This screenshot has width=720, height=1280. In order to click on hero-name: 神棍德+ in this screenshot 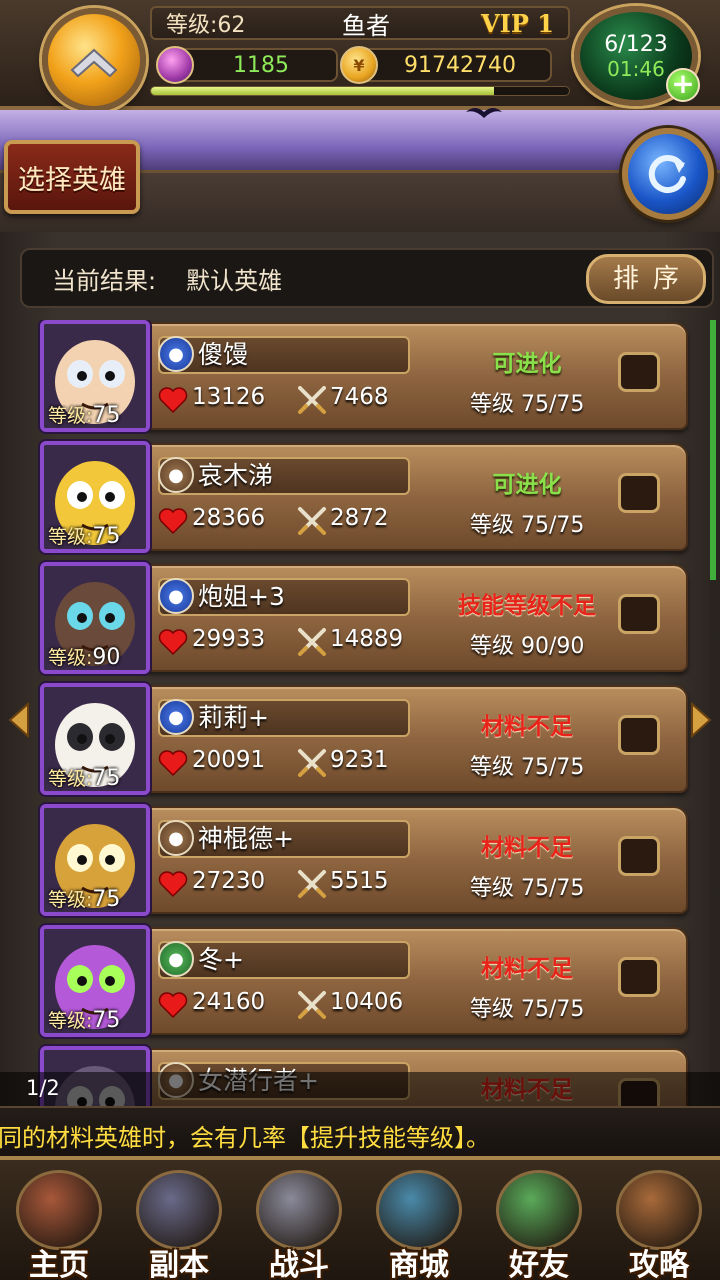, I will do `click(246, 838)`.